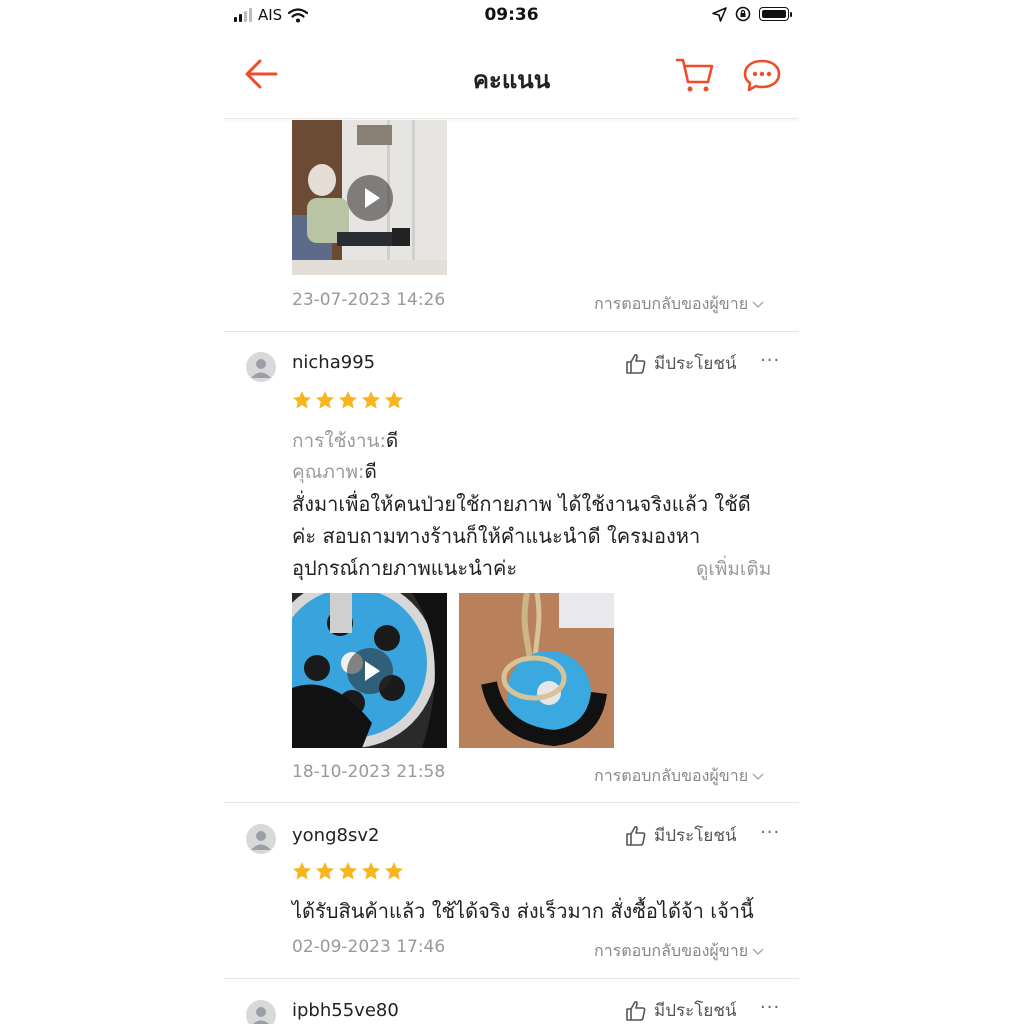  Describe the element at coordinates (511, 79) in the screenshot. I see `app-header: คะแนน` at that location.